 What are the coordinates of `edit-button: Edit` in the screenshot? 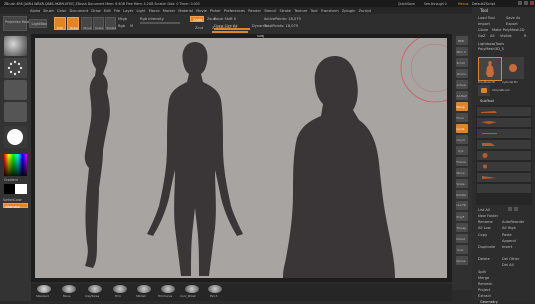 It's located at (60, 23).